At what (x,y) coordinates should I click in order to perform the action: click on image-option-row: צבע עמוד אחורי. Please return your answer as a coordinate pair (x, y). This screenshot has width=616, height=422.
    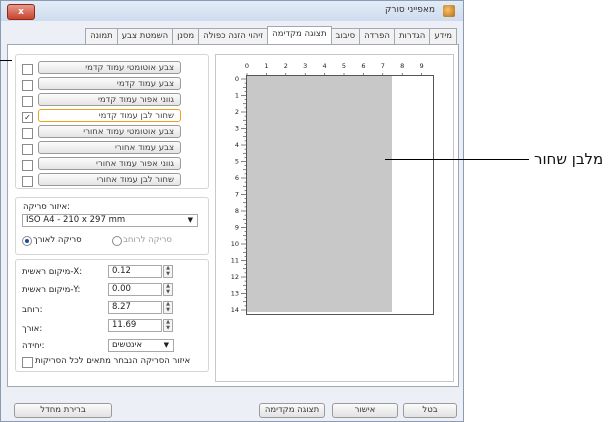
    Looking at the image, I should click on (112, 148).